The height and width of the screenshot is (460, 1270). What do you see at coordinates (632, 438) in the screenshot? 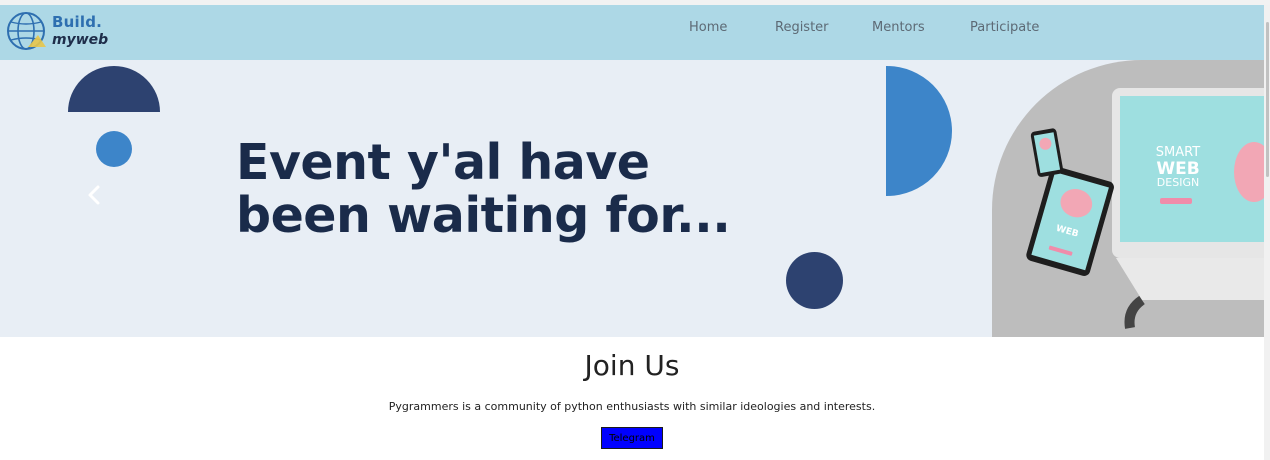
I see `telegram-button: Telegram` at bounding box center [632, 438].